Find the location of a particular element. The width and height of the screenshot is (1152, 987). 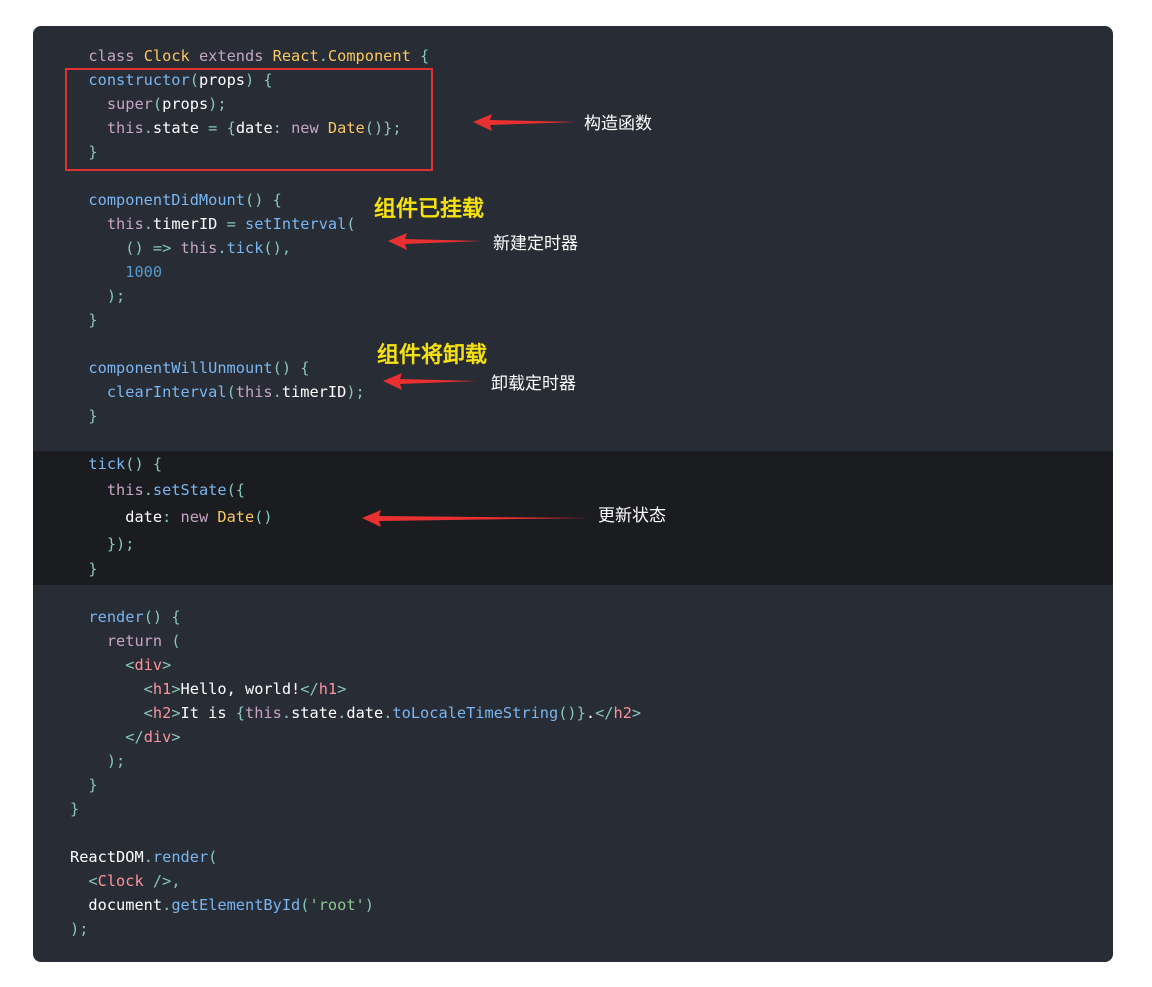

arrow-clear-timer is located at coordinates (430, 381).